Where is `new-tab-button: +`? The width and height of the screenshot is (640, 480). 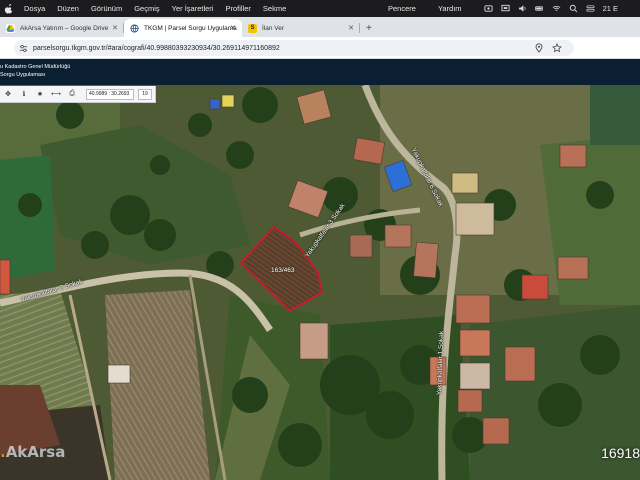 new-tab-button: + is located at coordinates (369, 28).